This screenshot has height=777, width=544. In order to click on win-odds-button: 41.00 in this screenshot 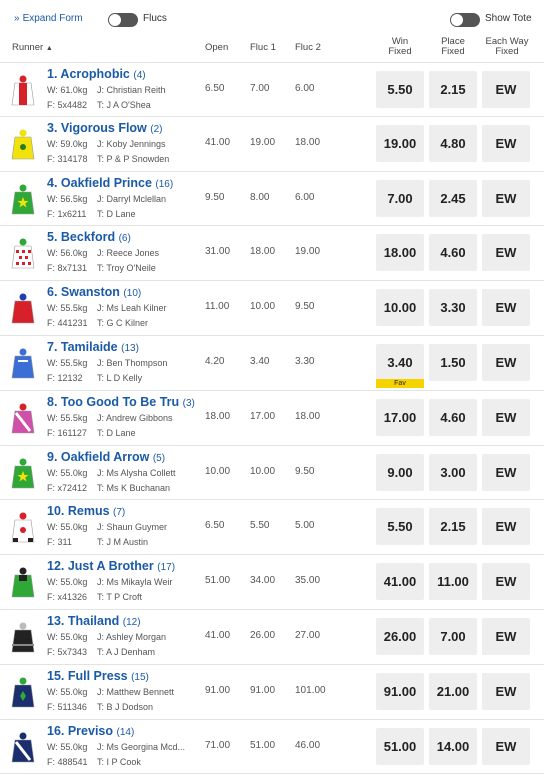, I will do `click(400, 582)`.